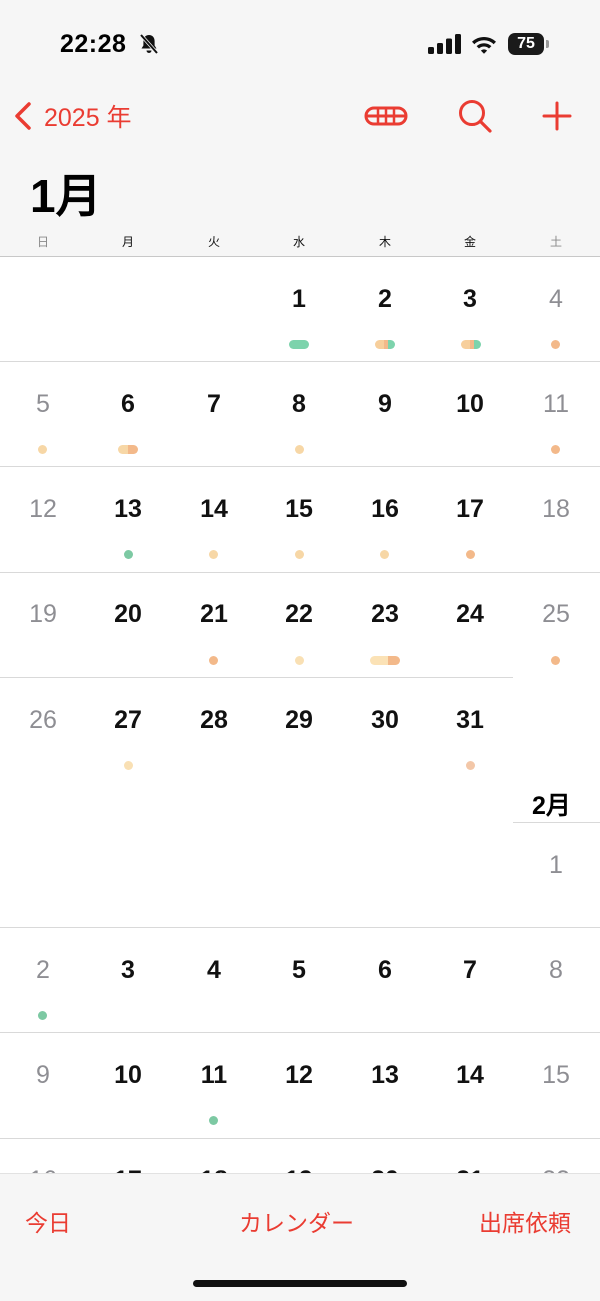 This screenshot has width=600, height=1301. I want to click on month-label-february: 2月, so click(551, 806).